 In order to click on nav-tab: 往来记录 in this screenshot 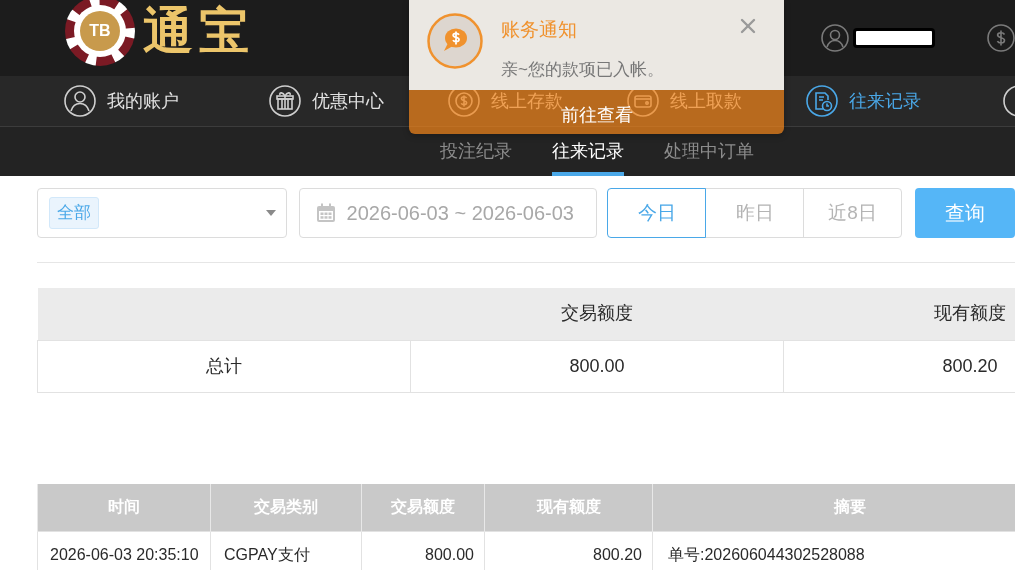, I will do `click(863, 101)`.